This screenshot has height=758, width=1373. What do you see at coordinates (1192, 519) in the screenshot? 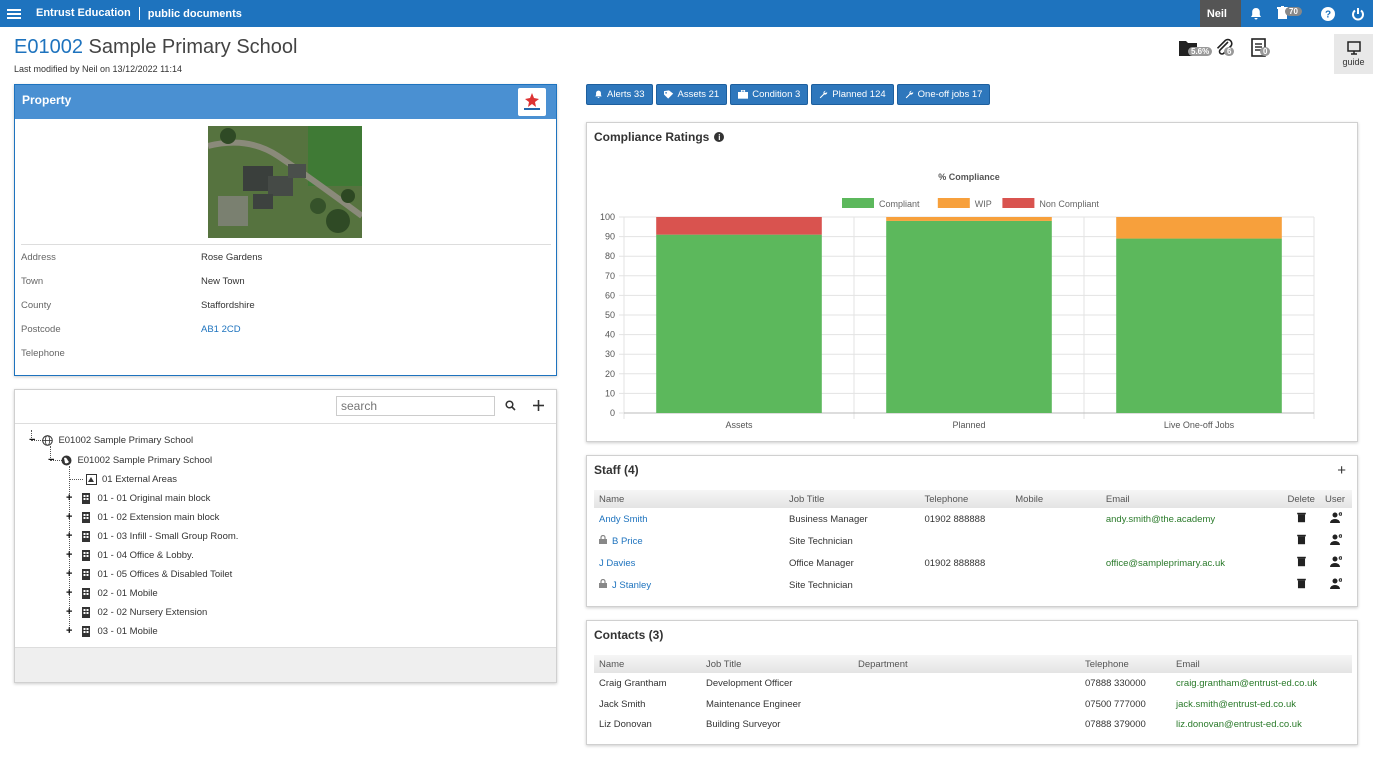
I see `staff-email-link: andy.smith@the.academy` at bounding box center [1192, 519].